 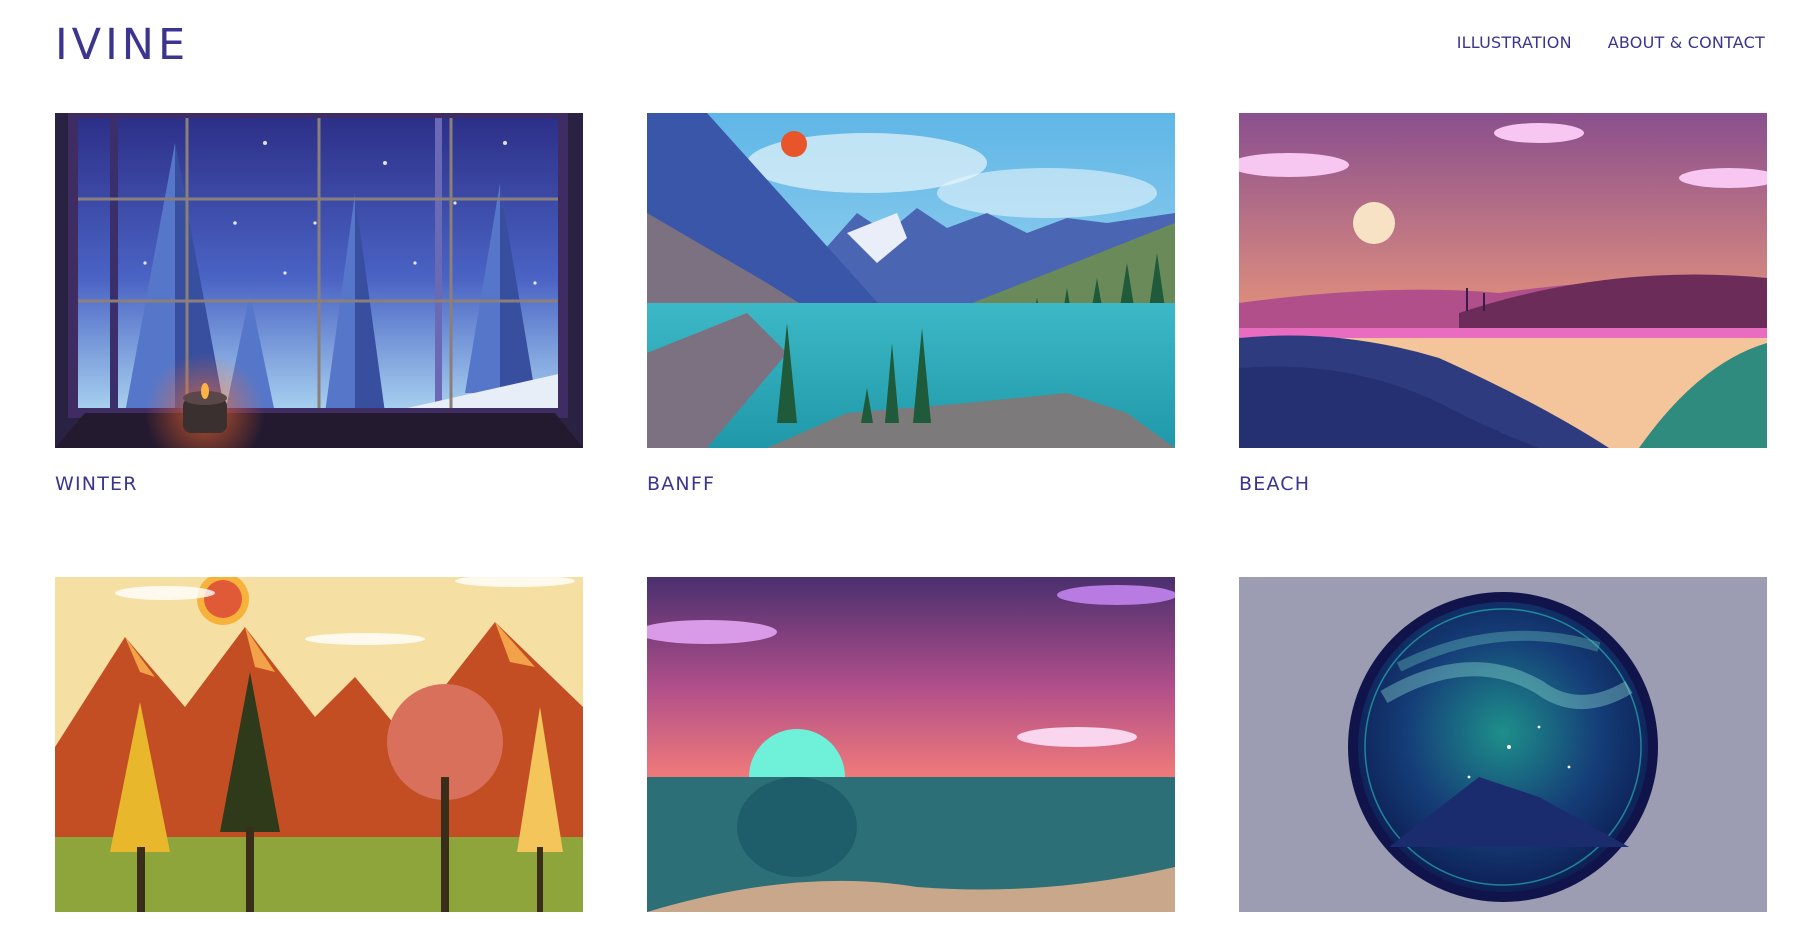 I want to click on autumn-thumbnail, so click(x=319, y=744).